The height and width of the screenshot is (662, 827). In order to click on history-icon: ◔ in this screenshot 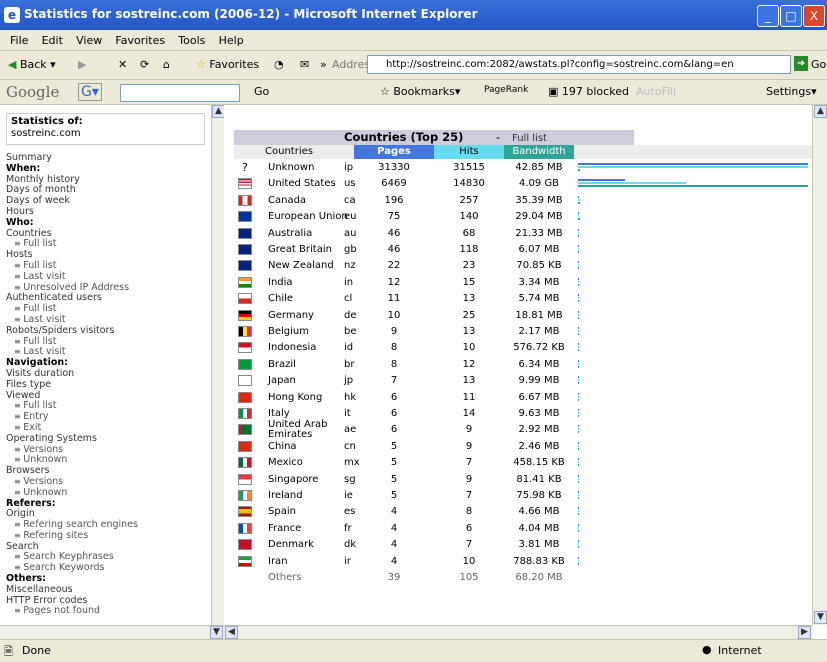, I will do `click(279, 64)`.